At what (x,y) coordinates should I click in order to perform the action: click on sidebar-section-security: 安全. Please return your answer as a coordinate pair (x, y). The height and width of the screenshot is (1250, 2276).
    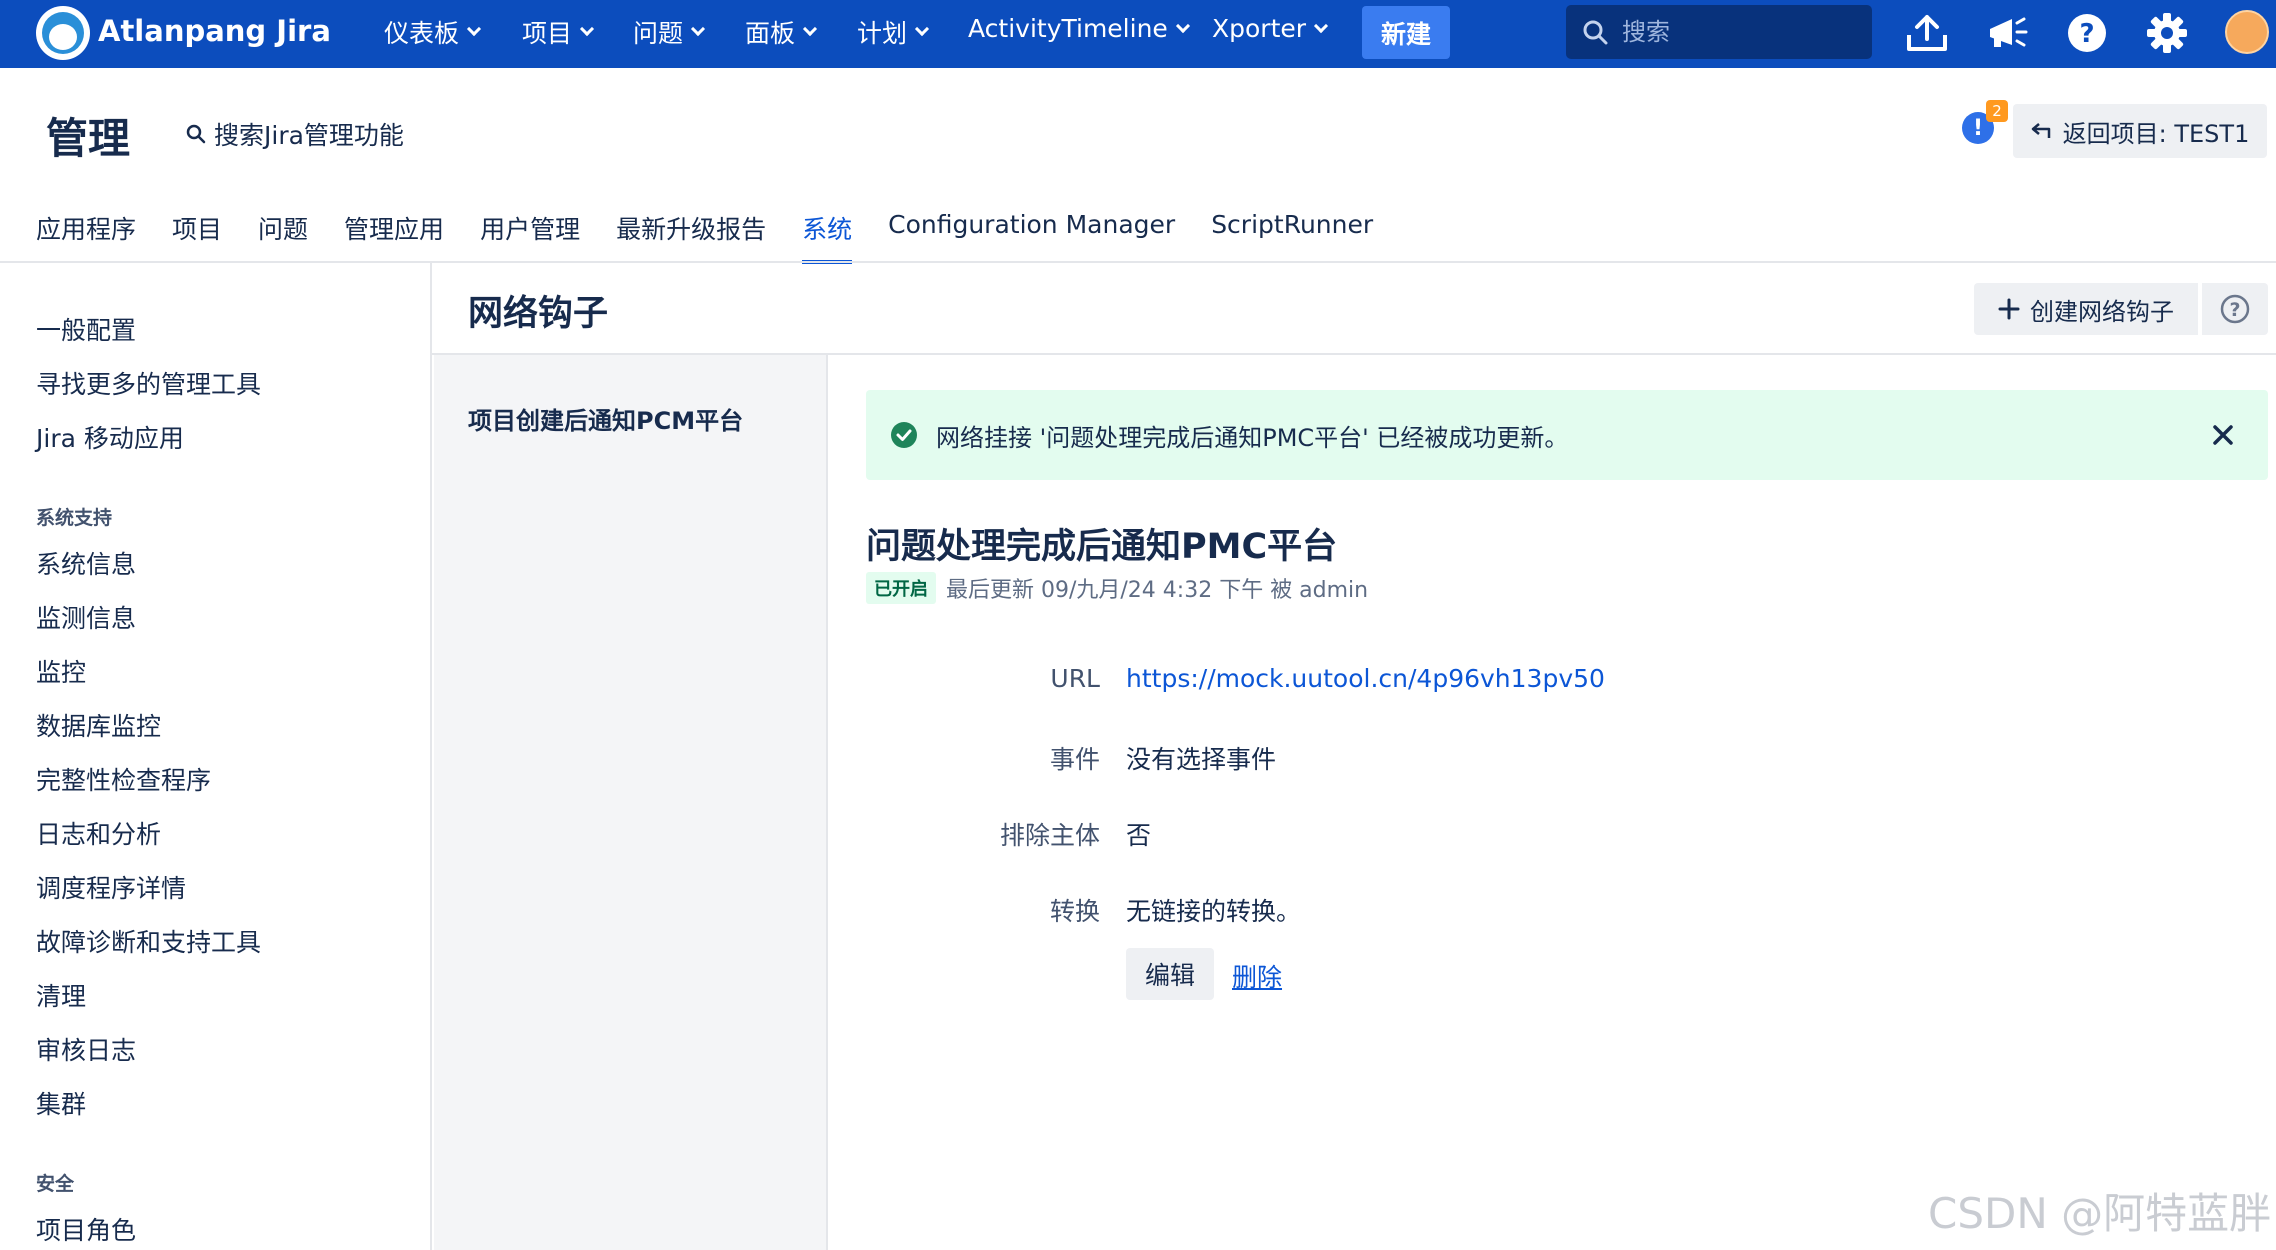
    Looking at the image, I should click on (55, 1184).